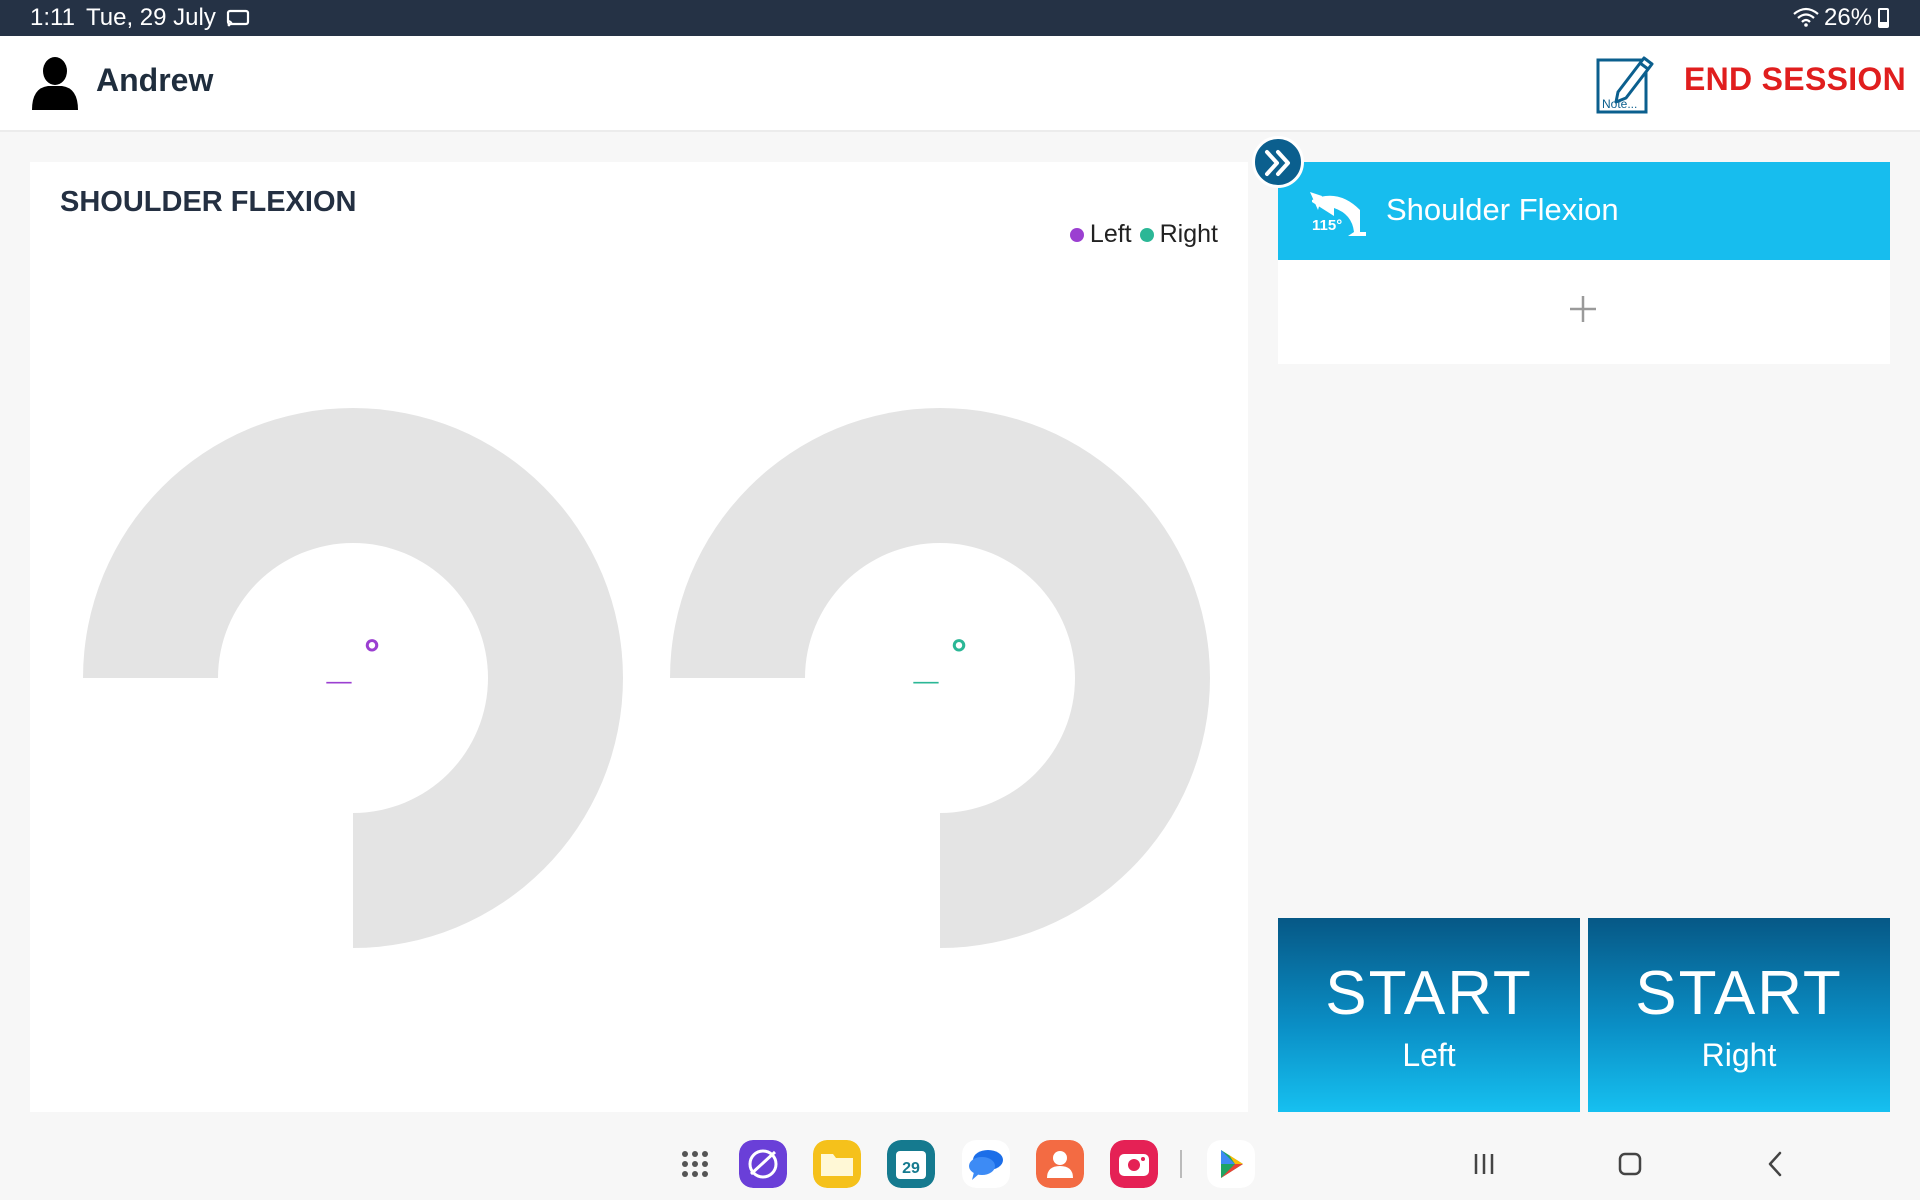 The width and height of the screenshot is (1920, 1200). I want to click on status-date: Tue, 29 July, so click(151, 17).